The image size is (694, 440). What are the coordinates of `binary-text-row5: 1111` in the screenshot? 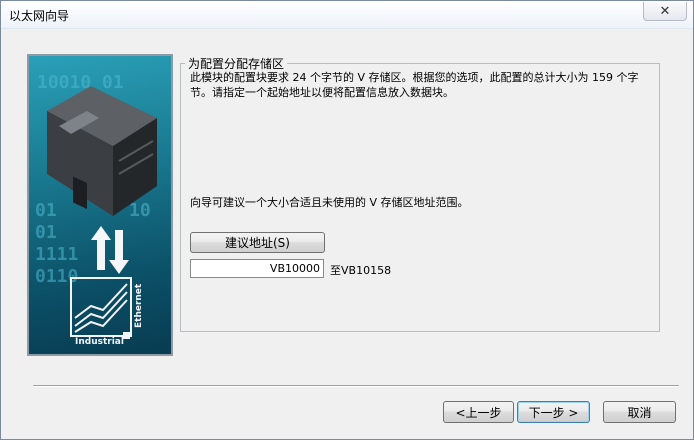 It's located at (56, 254).